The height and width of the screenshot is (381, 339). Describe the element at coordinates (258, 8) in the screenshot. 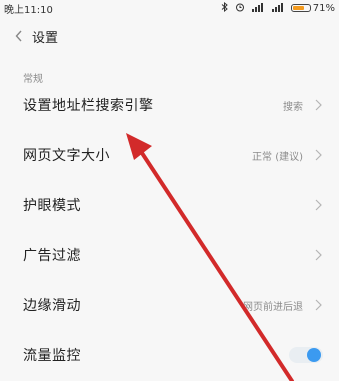

I see `signal-icon` at that location.